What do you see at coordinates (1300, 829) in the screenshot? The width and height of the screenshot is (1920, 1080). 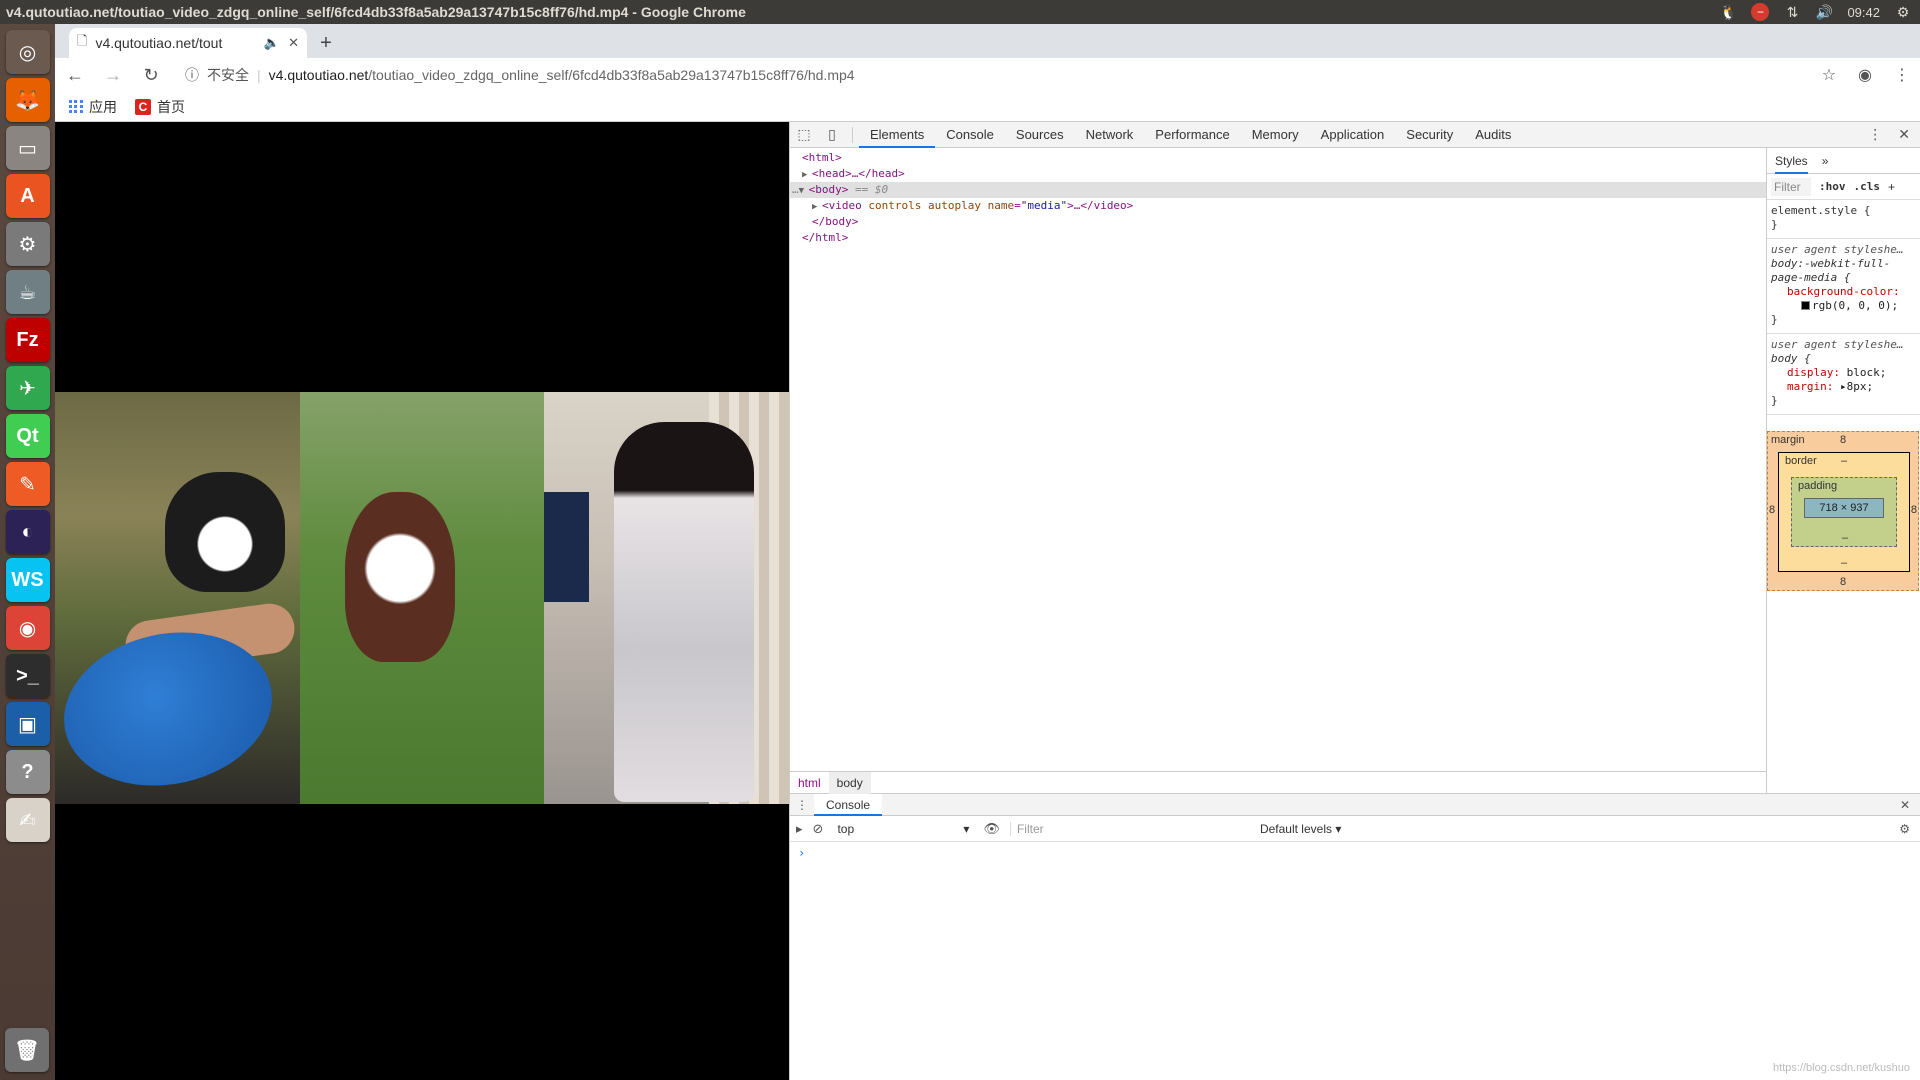 I see `log-levels-select: Default levels ▾` at bounding box center [1300, 829].